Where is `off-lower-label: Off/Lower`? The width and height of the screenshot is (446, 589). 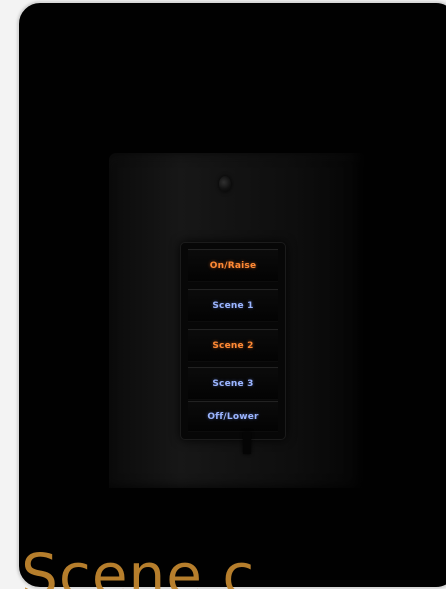 off-lower-label: Off/Lower is located at coordinates (233, 416).